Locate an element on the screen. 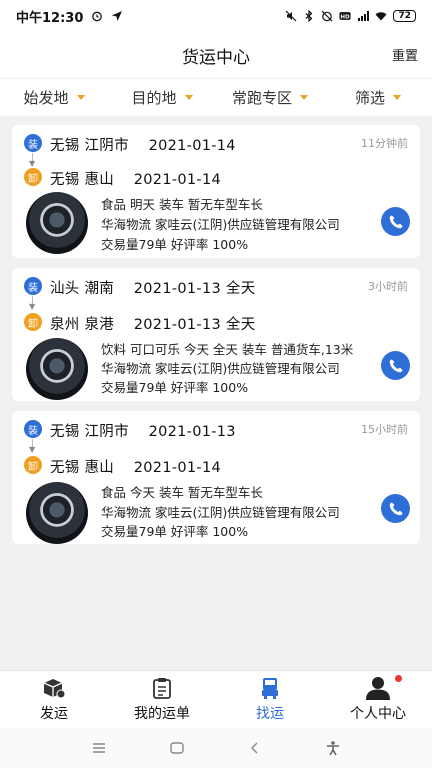  page-title: 货运中心 is located at coordinates (216, 57).